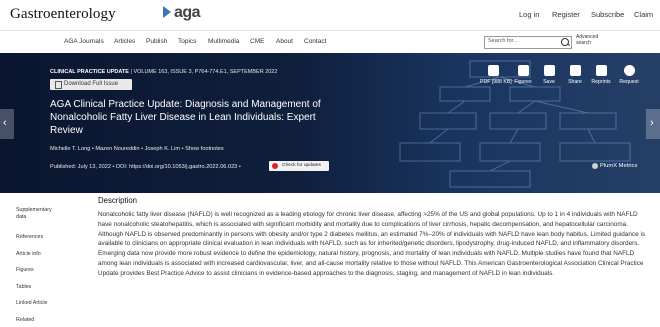 This screenshot has width=660, height=327. I want to click on logo-divider, so click(167, 12).